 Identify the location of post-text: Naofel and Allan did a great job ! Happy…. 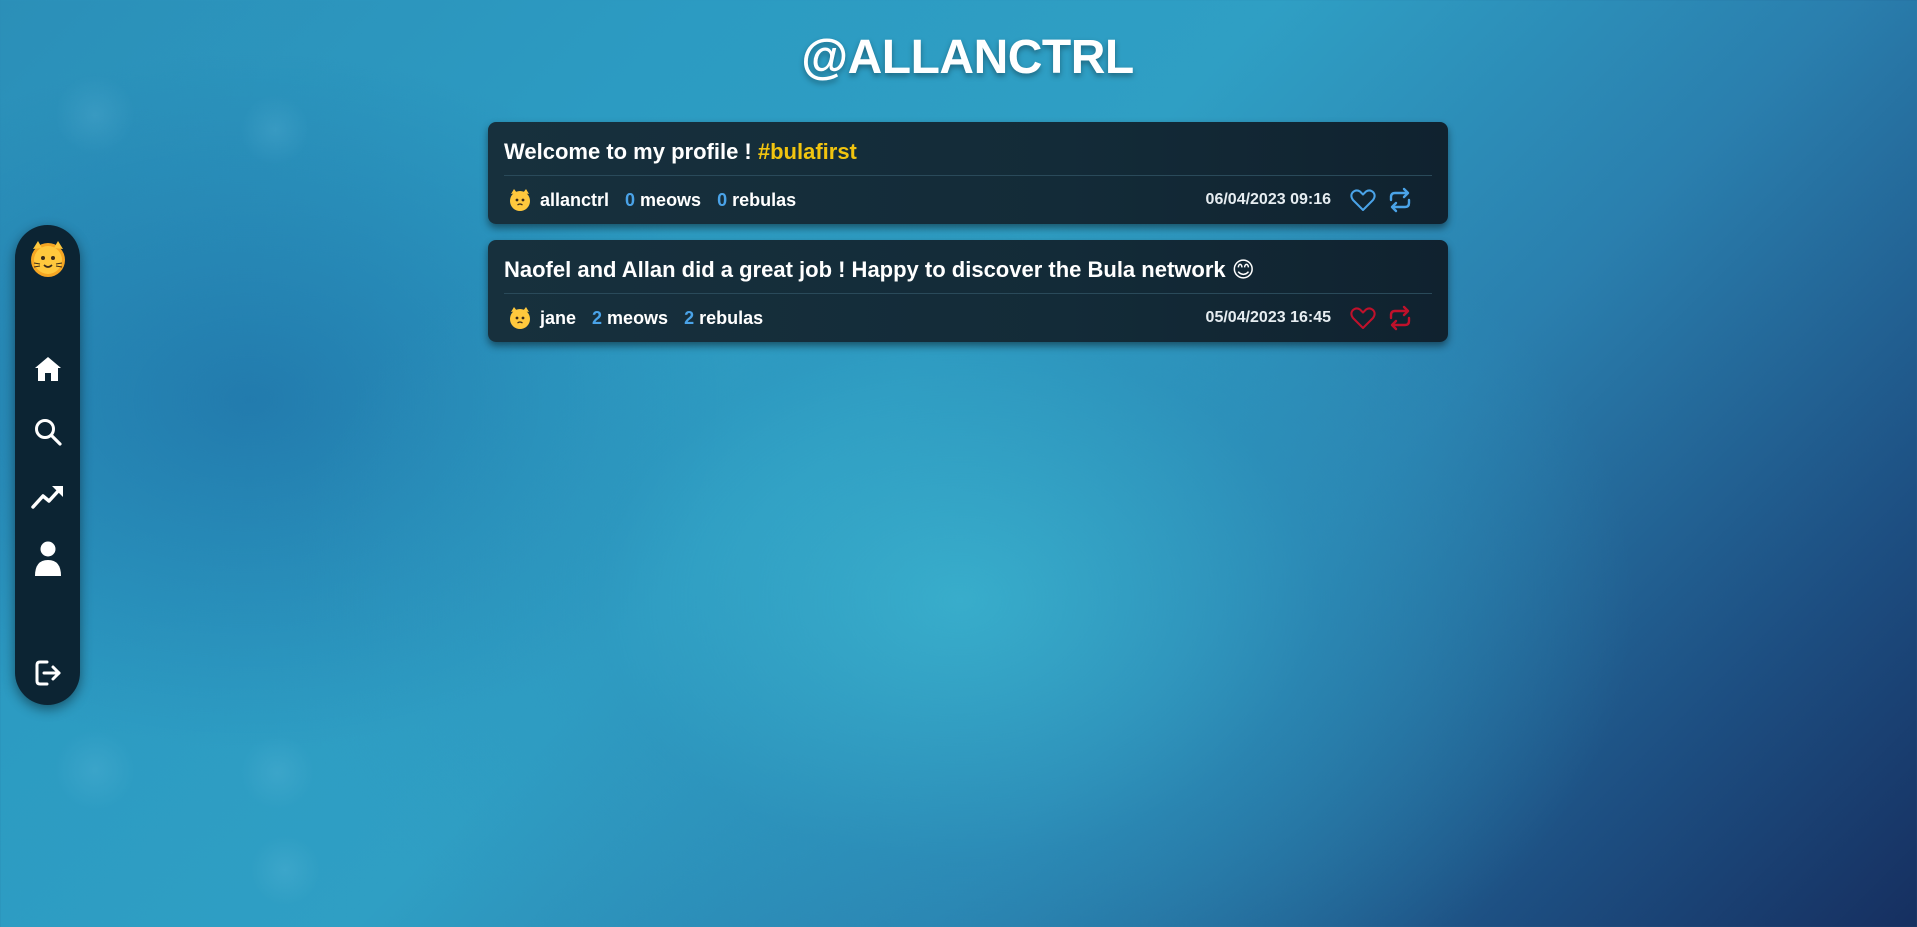
(968, 271).